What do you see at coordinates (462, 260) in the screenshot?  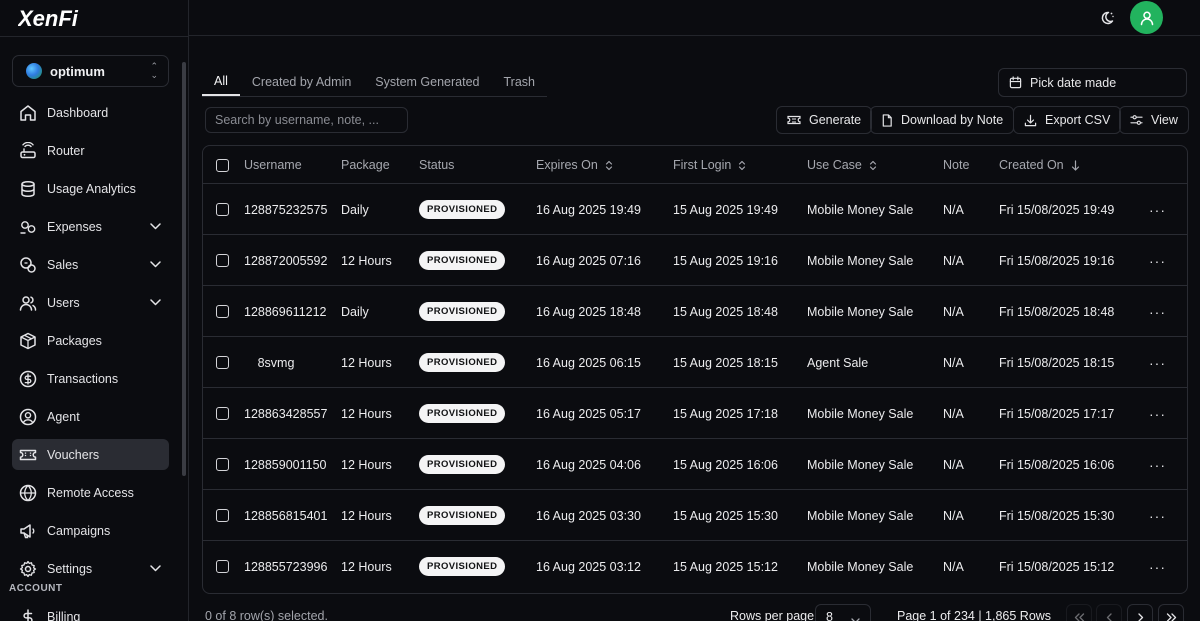 I see `status-badge: PROVISIONED` at bounding box center [462, 260].